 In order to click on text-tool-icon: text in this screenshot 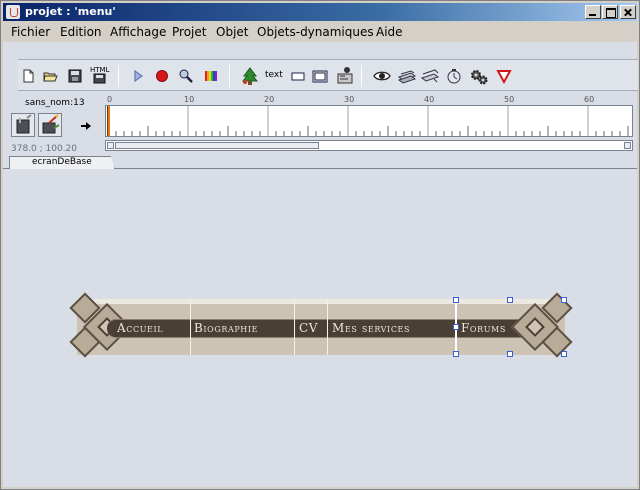, I will do `click(275, 76)`.